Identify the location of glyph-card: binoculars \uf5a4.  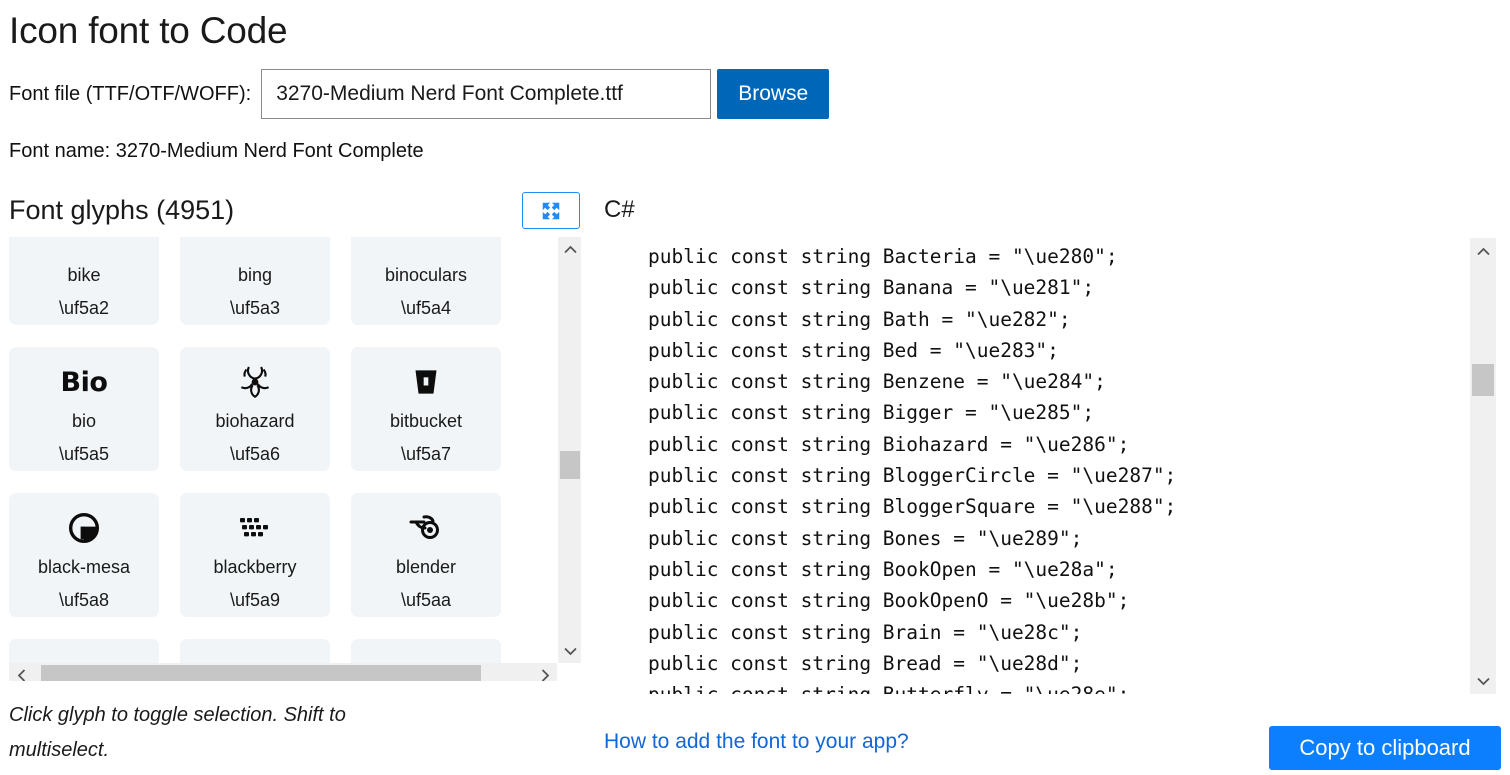
(426, 281).